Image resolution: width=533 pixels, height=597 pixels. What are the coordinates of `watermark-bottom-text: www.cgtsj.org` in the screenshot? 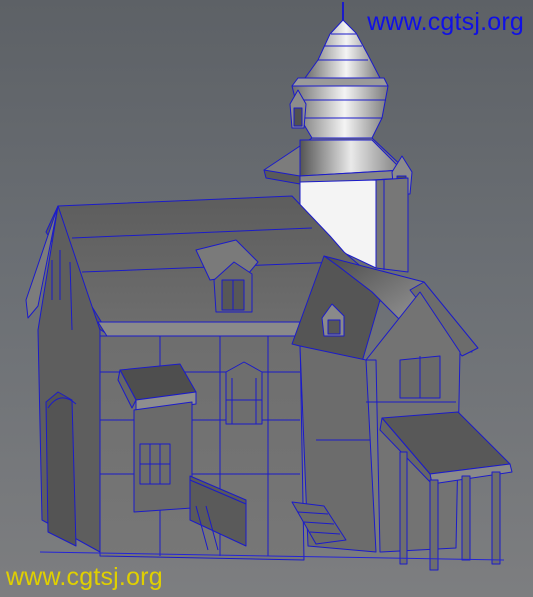 It's located at (84, 577).